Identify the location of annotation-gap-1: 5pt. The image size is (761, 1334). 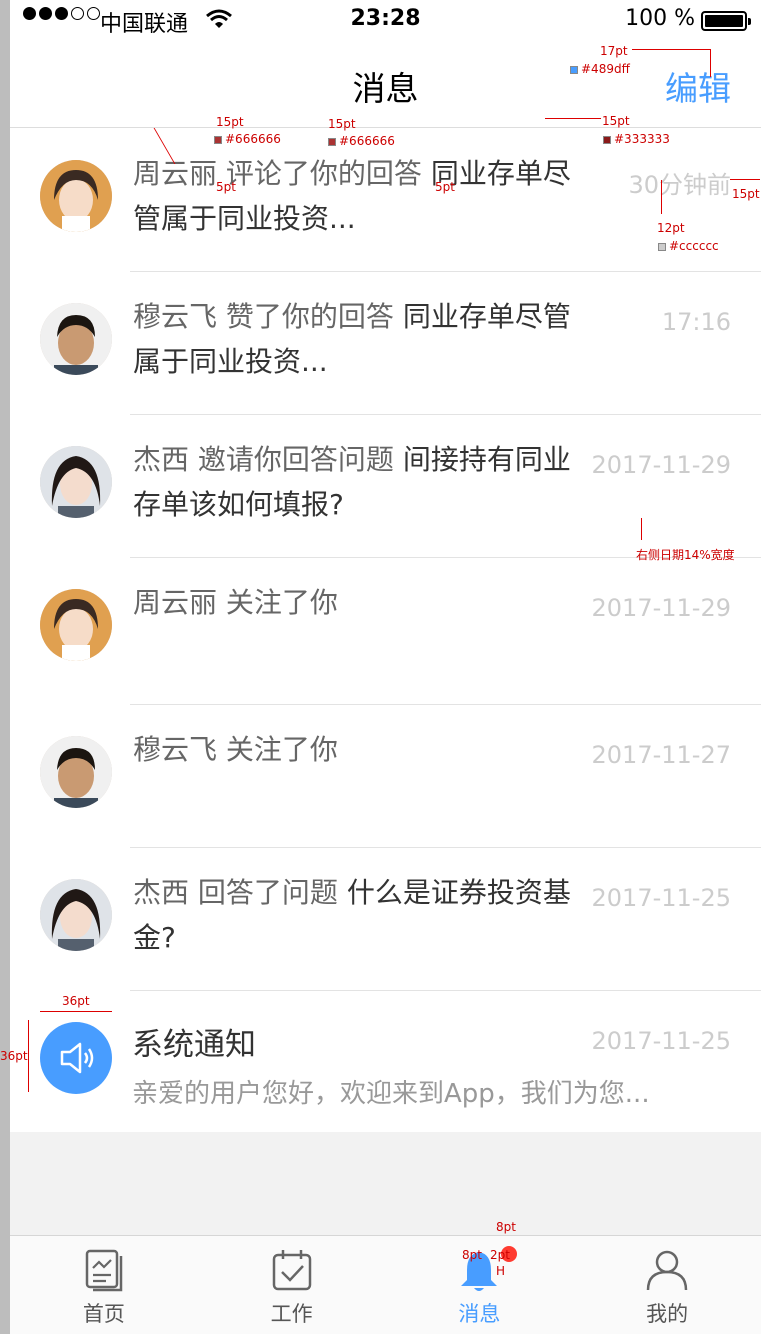
(226, 187).